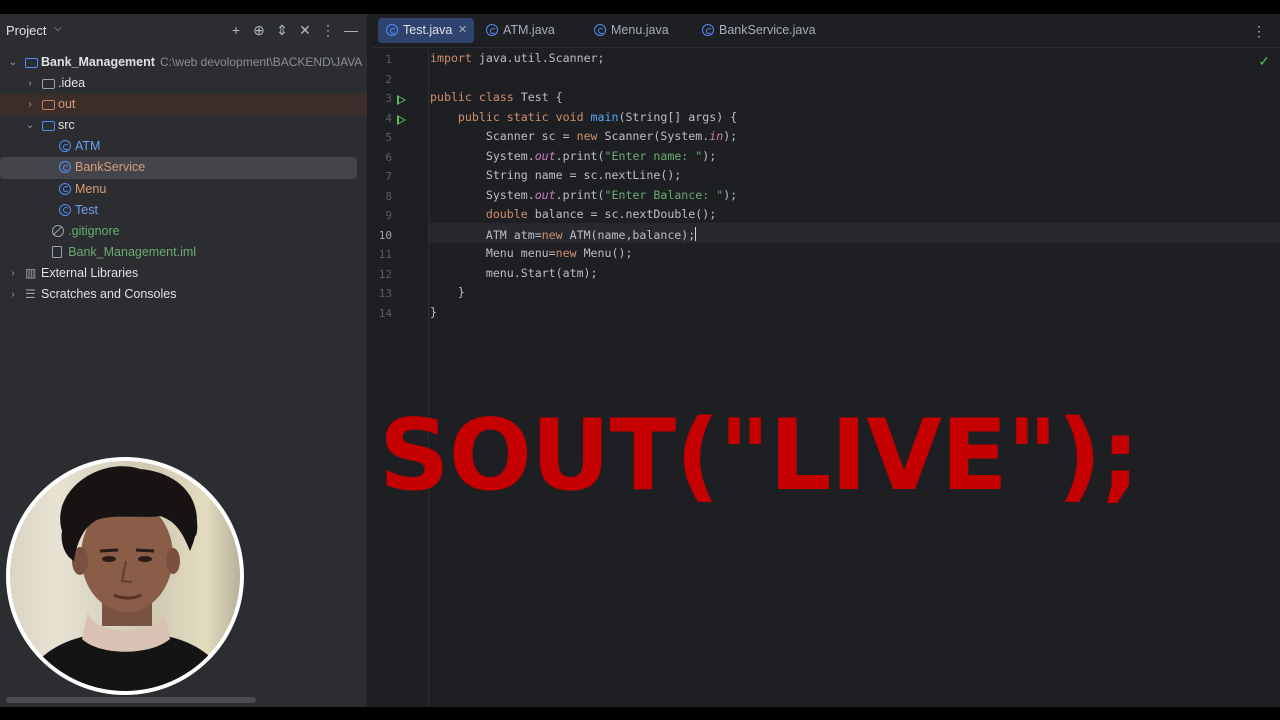 The height and width of the screenshot is (720, 1280). Describe the element at coordinates (388, 79) in the screenshot. I see `line-number: 2` at that location.